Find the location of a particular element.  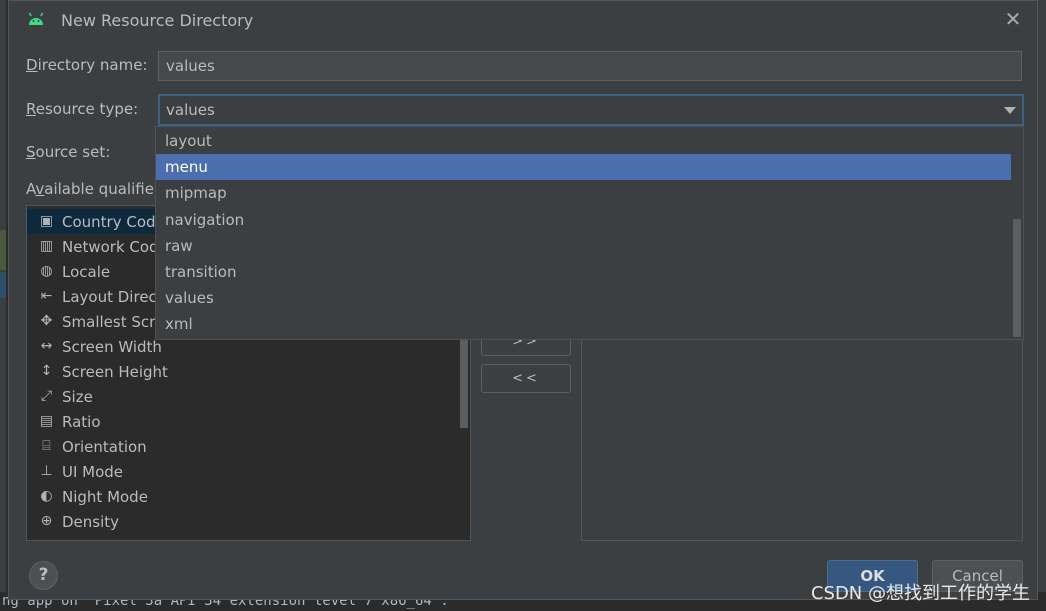

ide-selection-fragment is located at coordinates (3, 285).